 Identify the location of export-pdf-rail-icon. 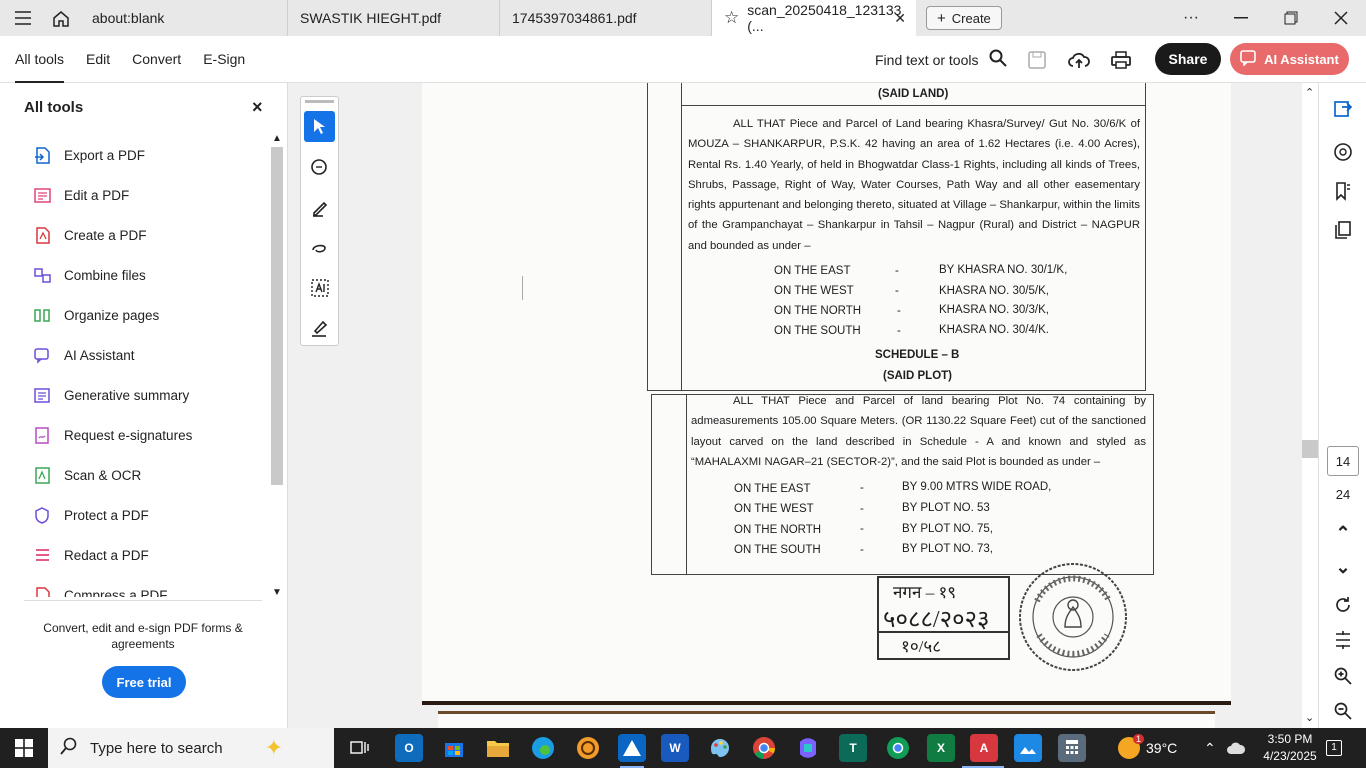
(1343, 108).